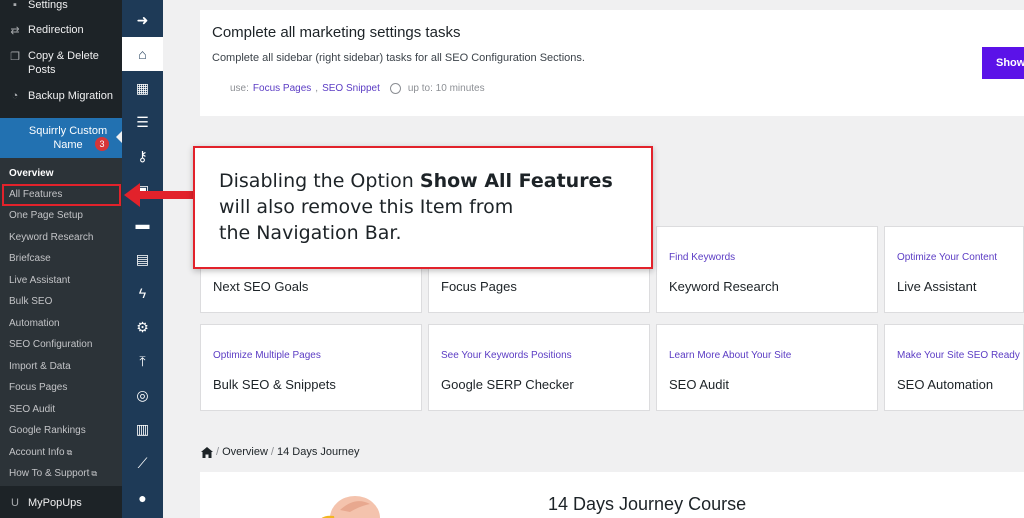 Image resolution: width=1024 pixels, height=518 pixels. Describe the element at coordinates (30, 259) in the screenshot. I see `submenu-briefcase: Briefcase` at that location.